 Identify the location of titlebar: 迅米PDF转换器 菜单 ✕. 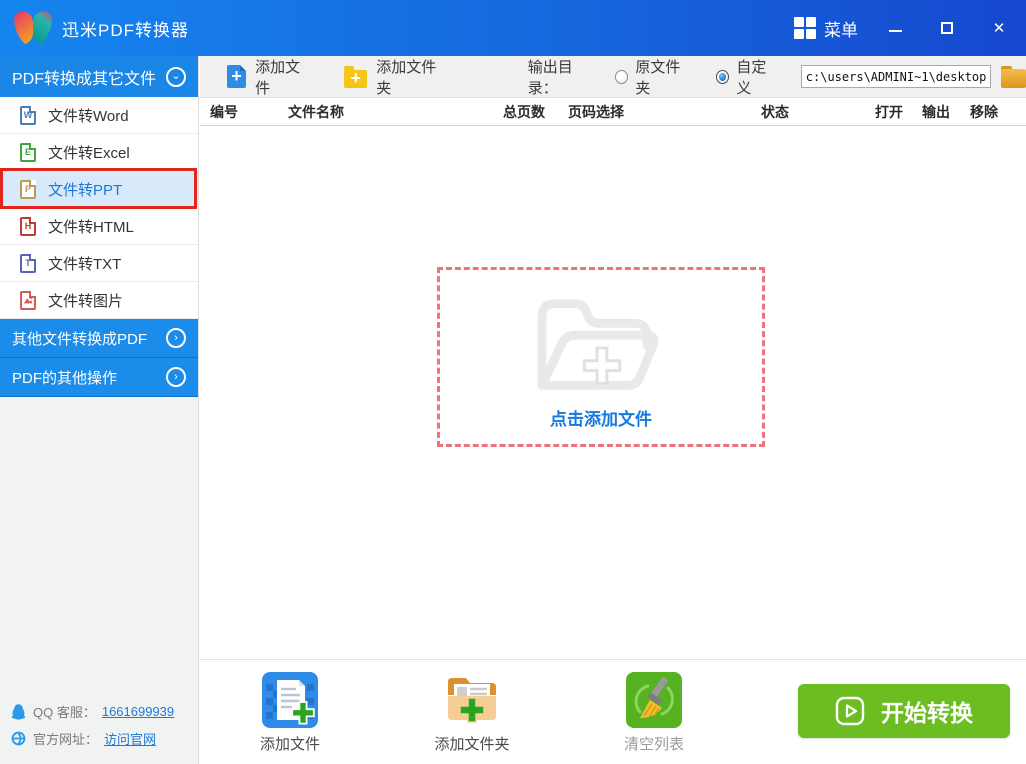
(513, 28).